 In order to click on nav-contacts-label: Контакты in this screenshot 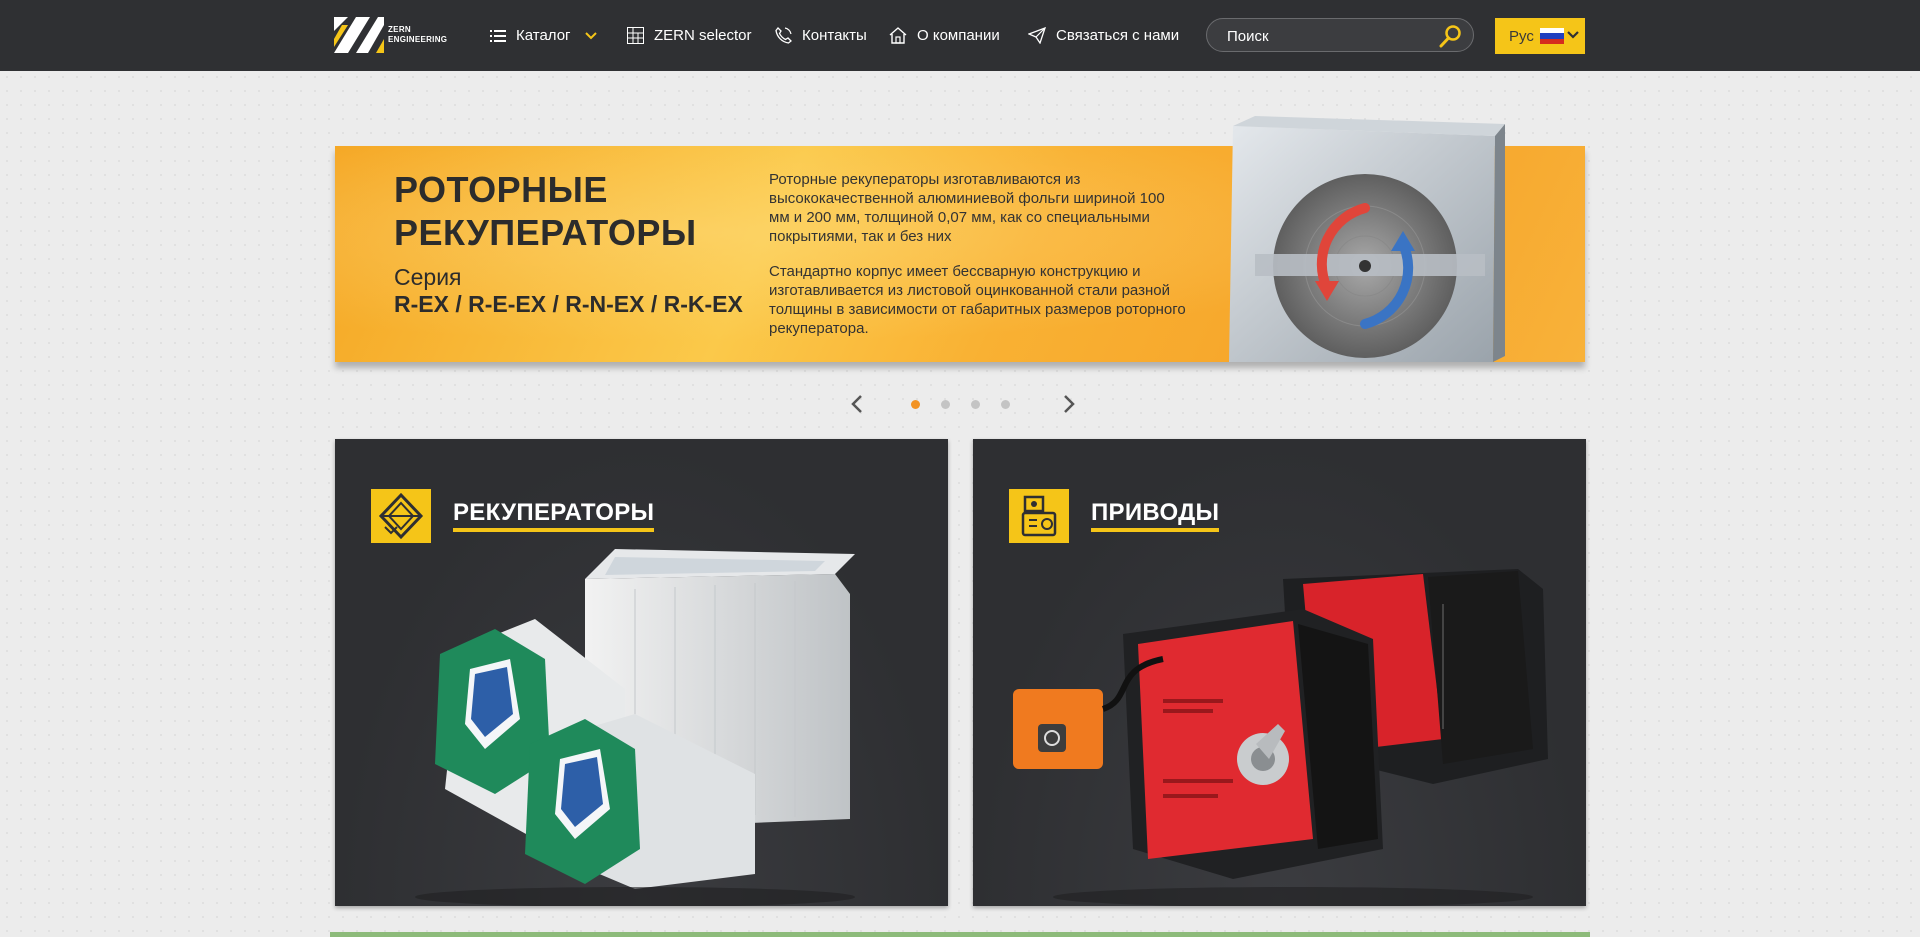, I will do `click(834, 35)`.